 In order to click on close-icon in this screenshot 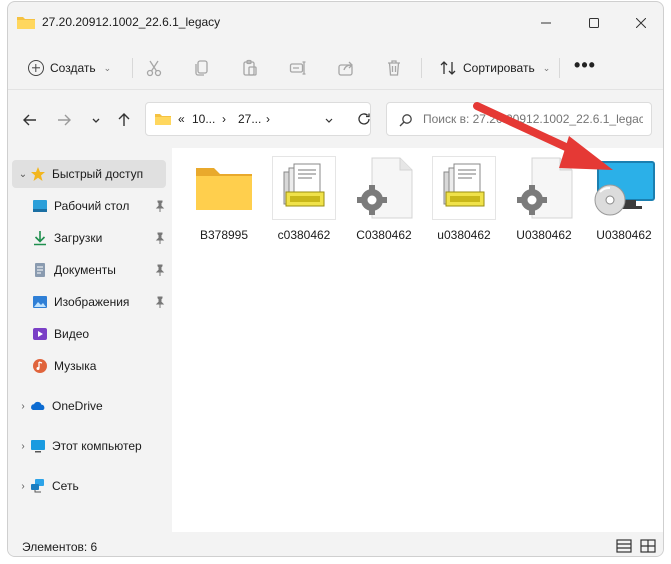, I will do `click(641, 23)`.